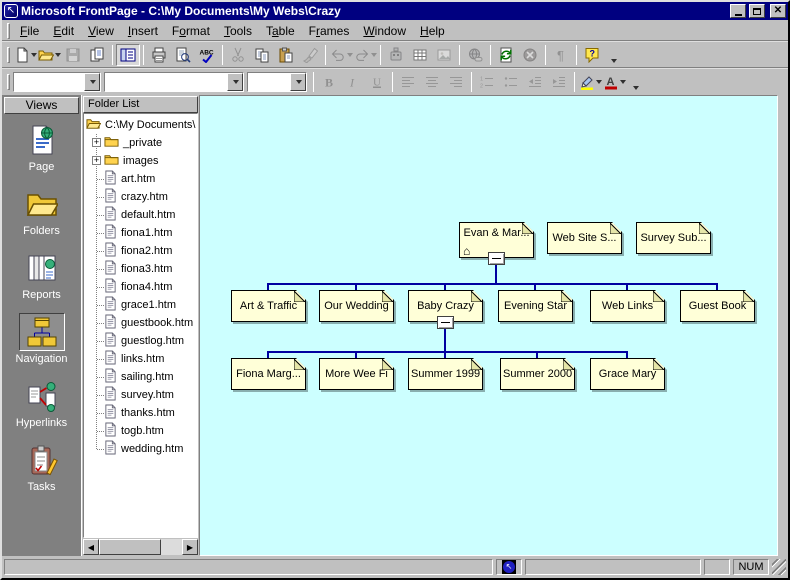 This screenshot has width=790, height=580. Describe the element at coordinates (432, 82) in the screenshot. I see `align-center-button` at that location.